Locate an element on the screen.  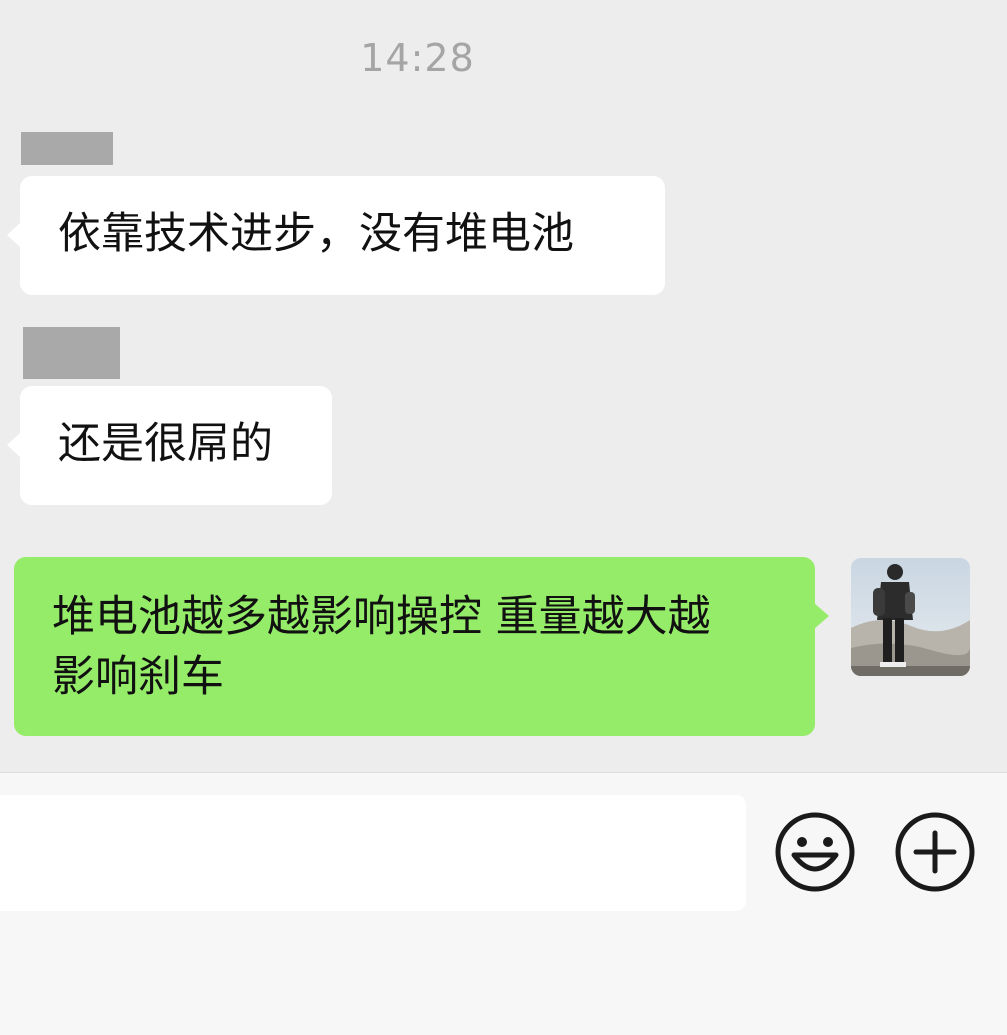
emoji-button is located at coordinates (815, 852).